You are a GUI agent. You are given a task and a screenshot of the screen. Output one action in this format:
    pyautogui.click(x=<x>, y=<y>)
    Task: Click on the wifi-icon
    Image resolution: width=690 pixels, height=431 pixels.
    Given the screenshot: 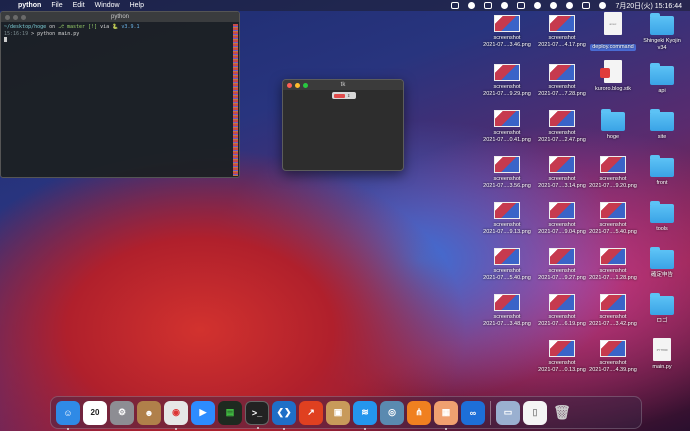 What is the action you would take?
    pyautogui.click(x=554, y=5)
    